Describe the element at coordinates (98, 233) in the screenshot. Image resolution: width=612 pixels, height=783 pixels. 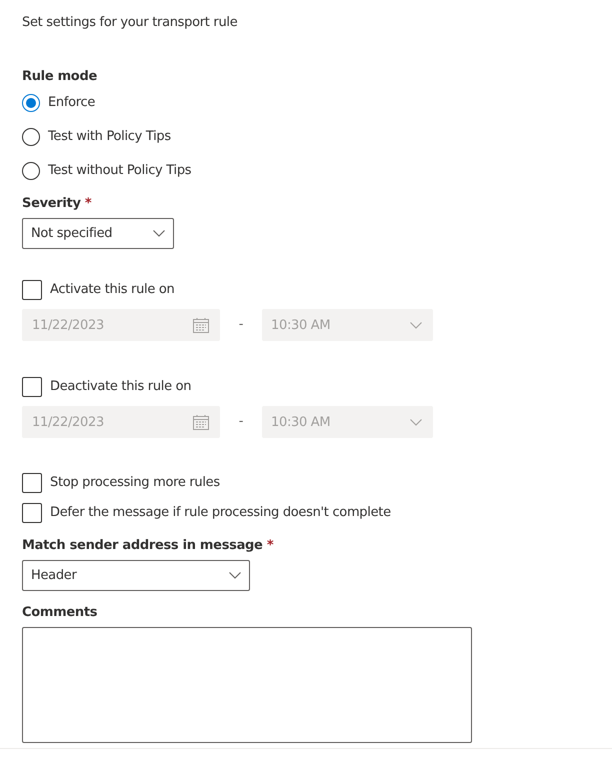
I see `severity-dropdown: Not specified` at that location.